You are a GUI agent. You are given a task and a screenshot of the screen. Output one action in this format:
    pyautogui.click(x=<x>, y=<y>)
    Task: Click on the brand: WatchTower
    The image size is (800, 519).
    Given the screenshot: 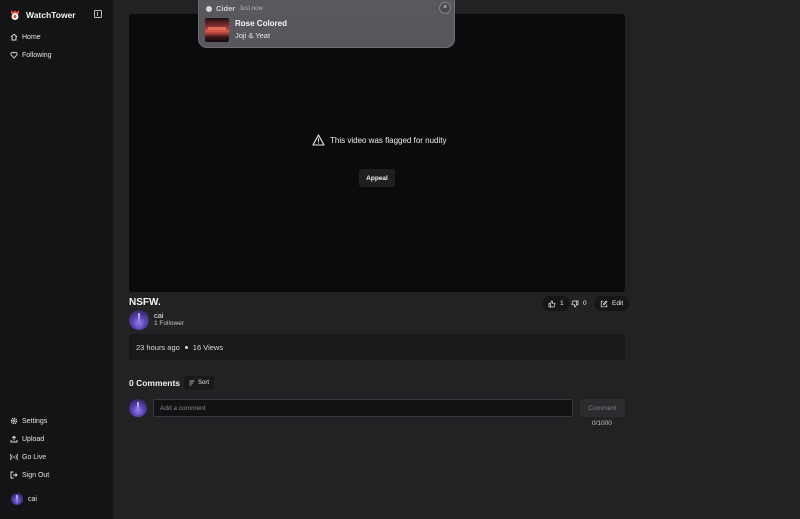 What is the action you would take?
    pyautogui.click(x=42, y=15)
    